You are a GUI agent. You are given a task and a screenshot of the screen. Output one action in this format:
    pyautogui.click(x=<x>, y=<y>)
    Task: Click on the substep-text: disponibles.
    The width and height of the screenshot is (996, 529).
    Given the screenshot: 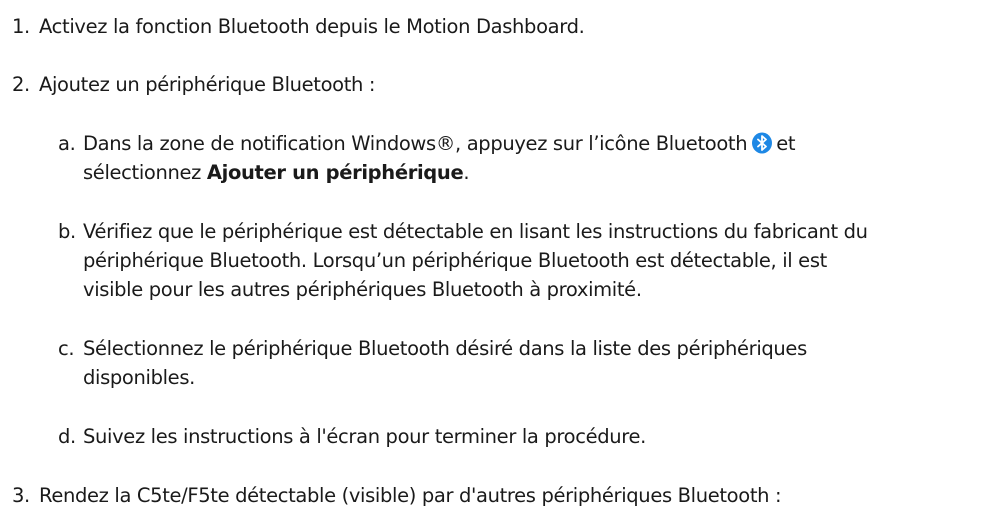 What is the action you would take?
    pyautogui.click(x=139, y=377)
    